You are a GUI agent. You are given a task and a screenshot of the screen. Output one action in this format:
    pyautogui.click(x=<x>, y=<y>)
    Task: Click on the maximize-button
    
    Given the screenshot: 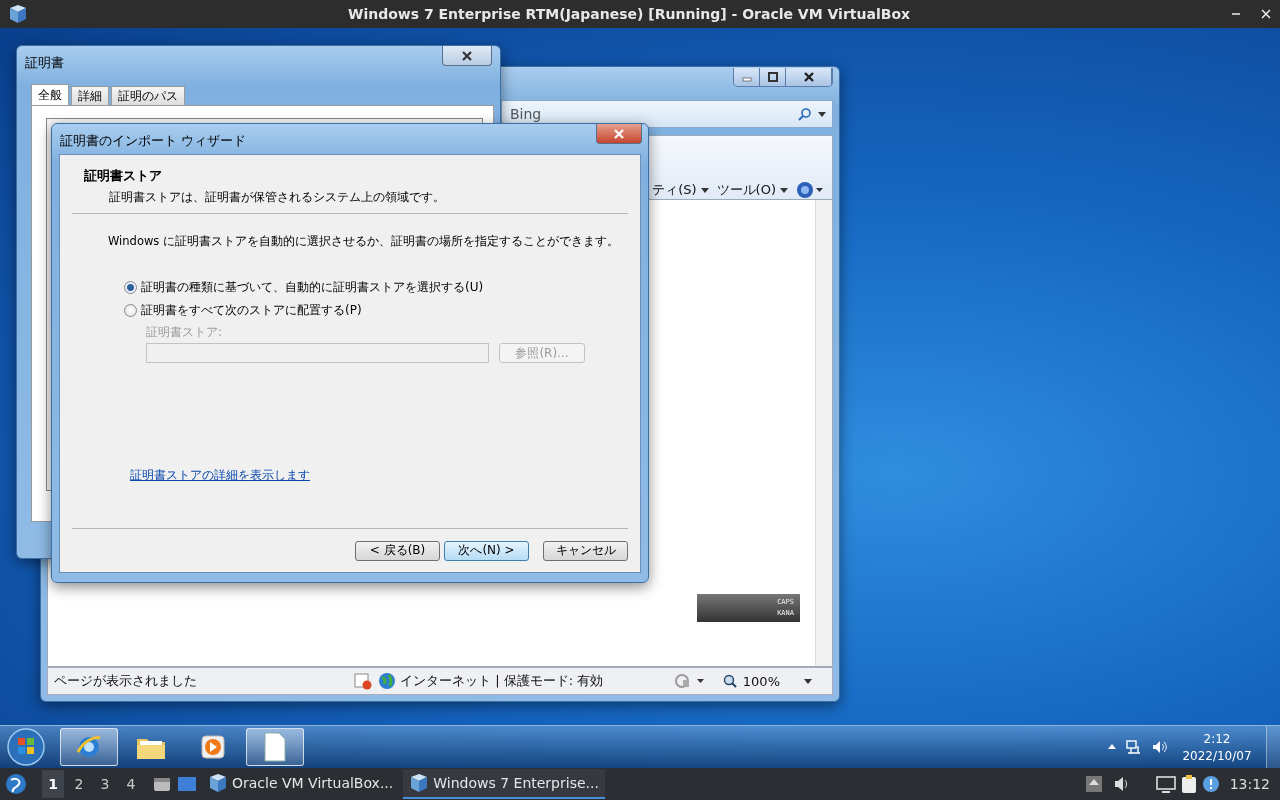 What is the action you would take?
    pyautogui.click(x=773, y=77)
    